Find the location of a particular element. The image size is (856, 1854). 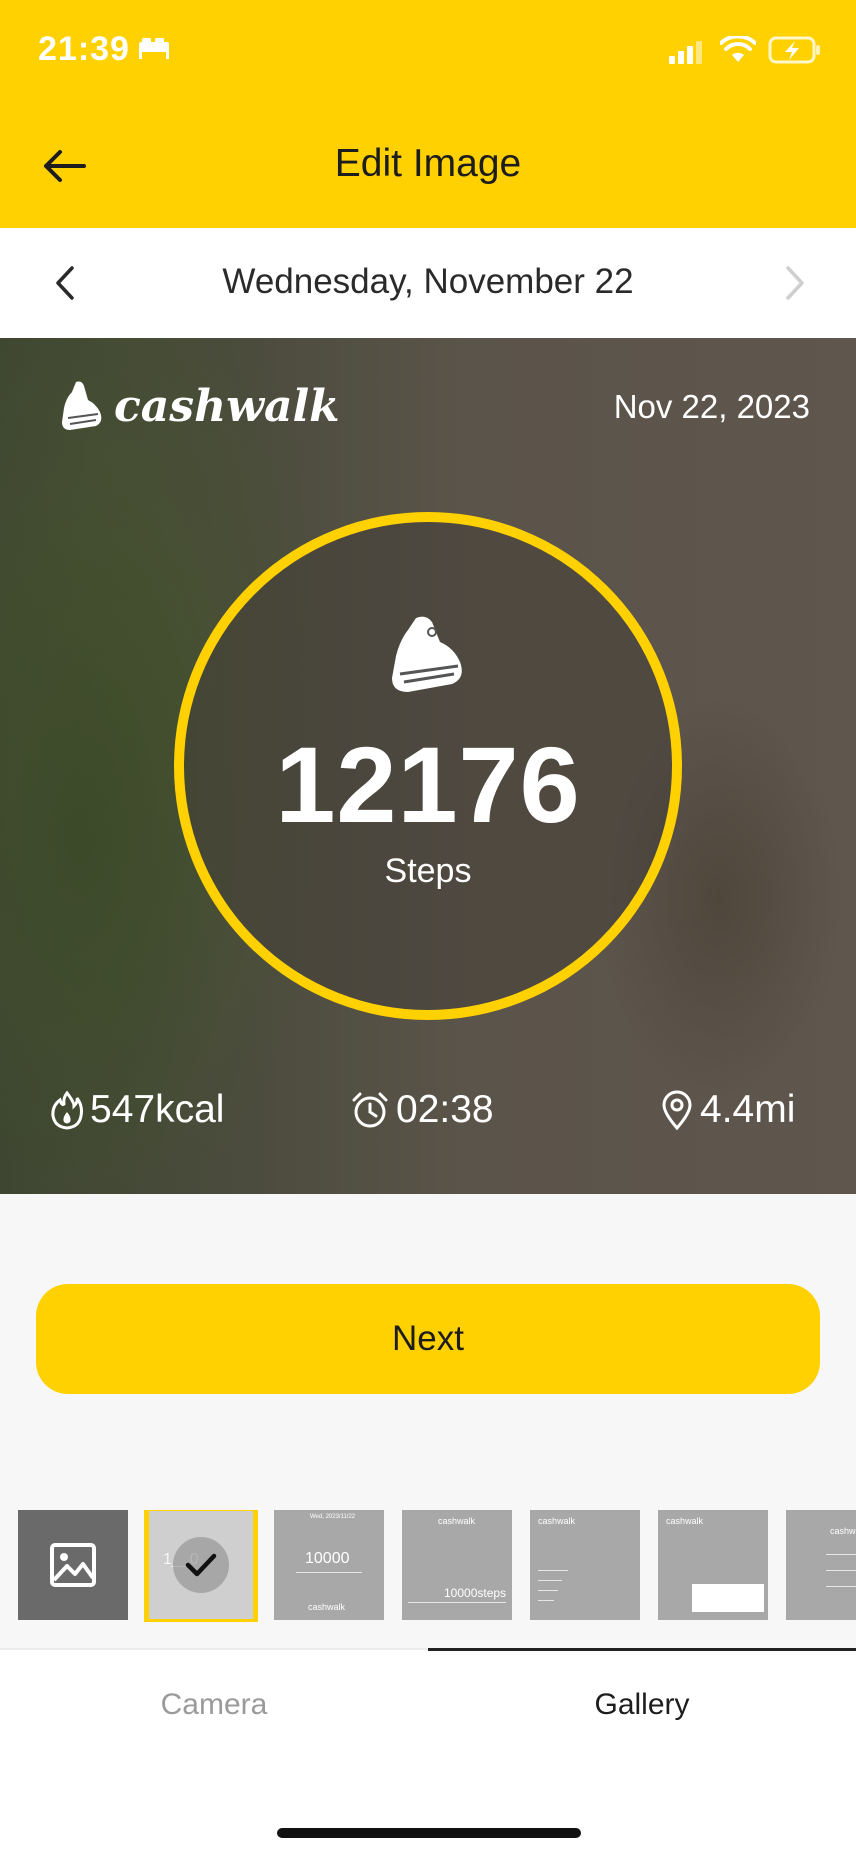

open-gallery-button is located at coordinates (73, 1565).